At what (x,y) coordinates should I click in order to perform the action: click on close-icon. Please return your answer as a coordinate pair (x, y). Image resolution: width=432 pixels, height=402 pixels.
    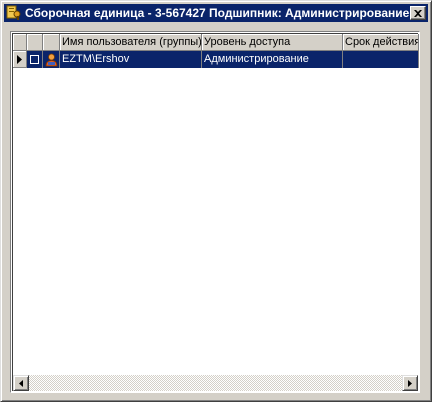
    Looking at the image, I should click on (418, 13).